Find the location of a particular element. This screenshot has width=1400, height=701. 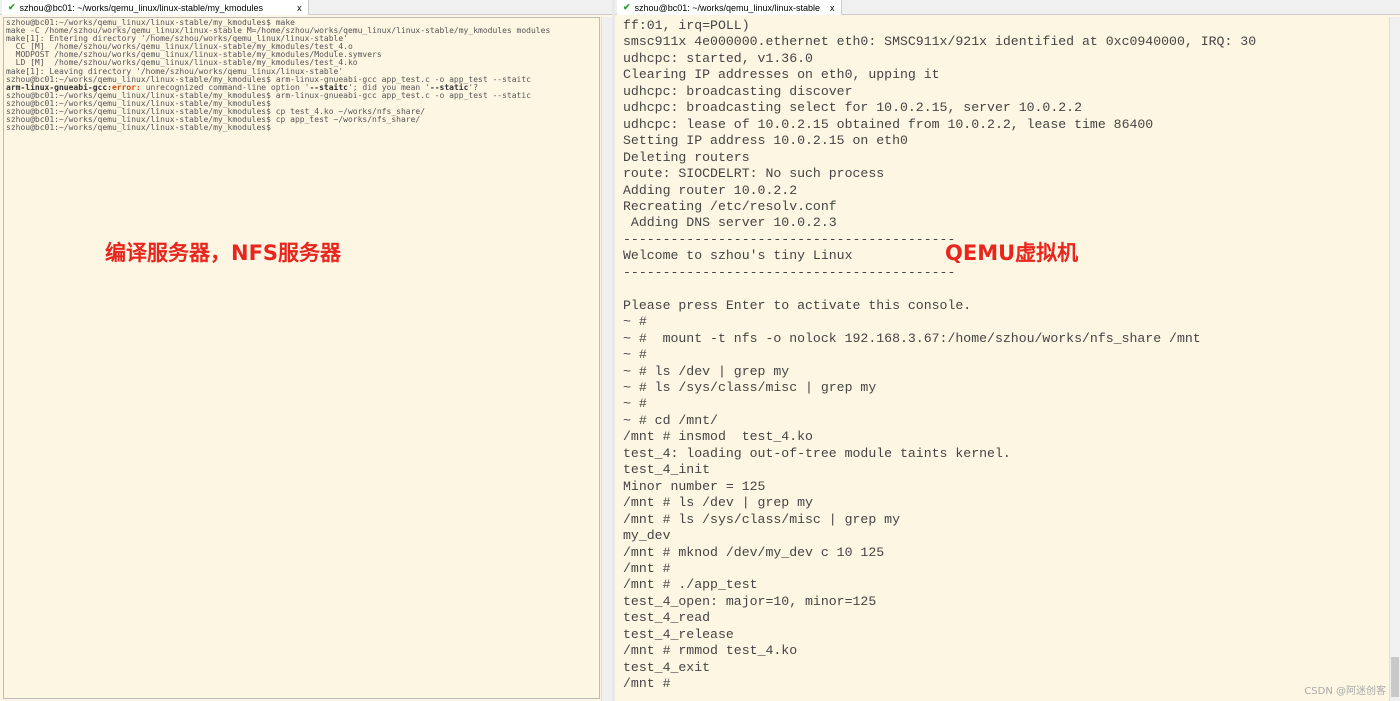

scrollbar-thumb is located at coordinates (1395, 677).